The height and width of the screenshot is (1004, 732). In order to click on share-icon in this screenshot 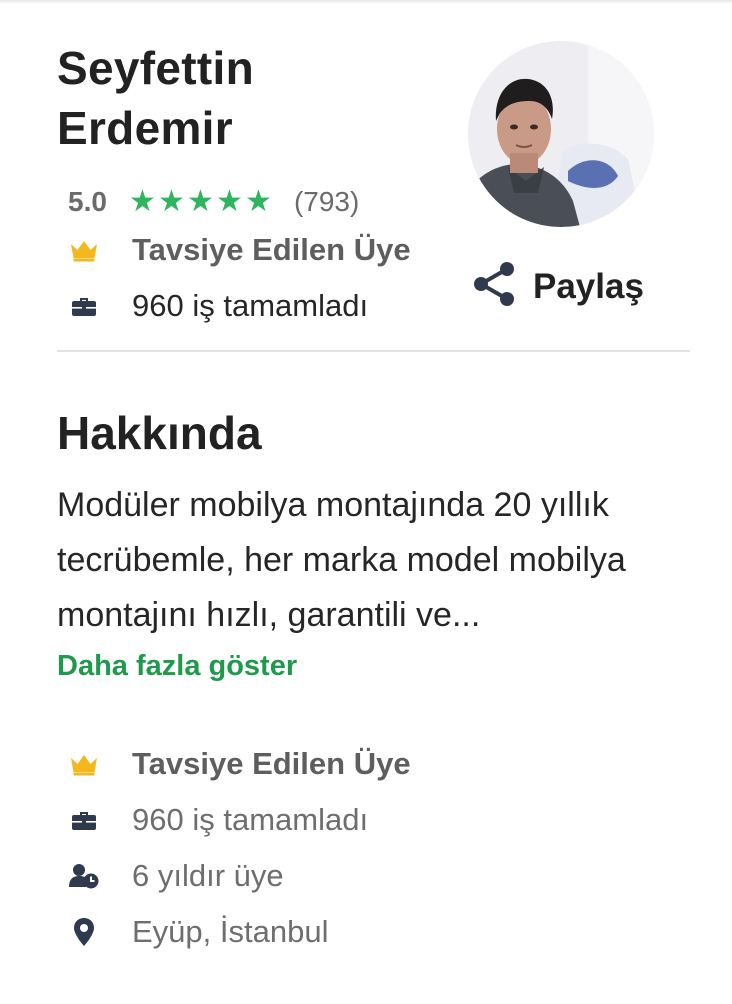, I will do `click(494, 286)`.